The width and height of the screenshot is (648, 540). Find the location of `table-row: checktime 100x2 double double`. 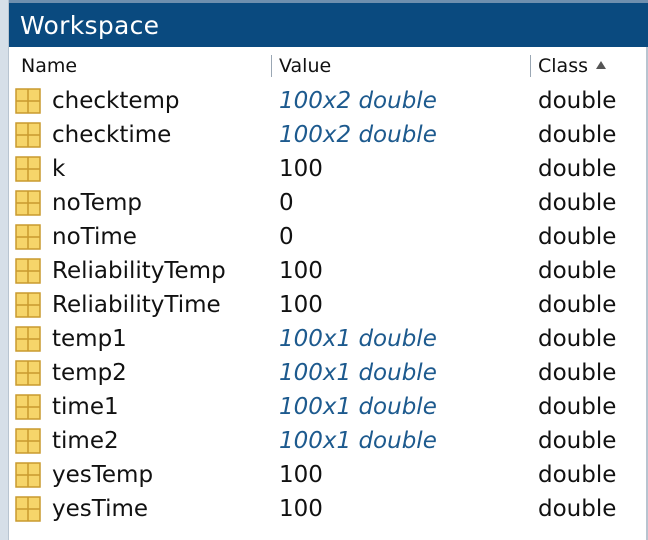

table-row: checktime 100x2 double double is located at coordinates (328, 135).